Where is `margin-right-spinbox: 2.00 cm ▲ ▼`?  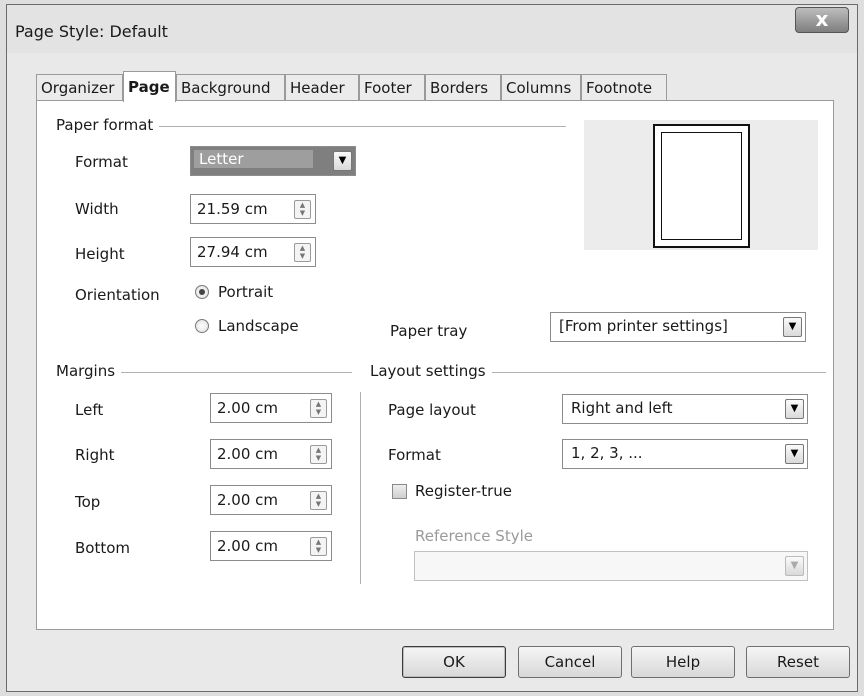
margin-right-spinbox: 2.00 cm ▲ ▼ is located at coordinates (271, 454).